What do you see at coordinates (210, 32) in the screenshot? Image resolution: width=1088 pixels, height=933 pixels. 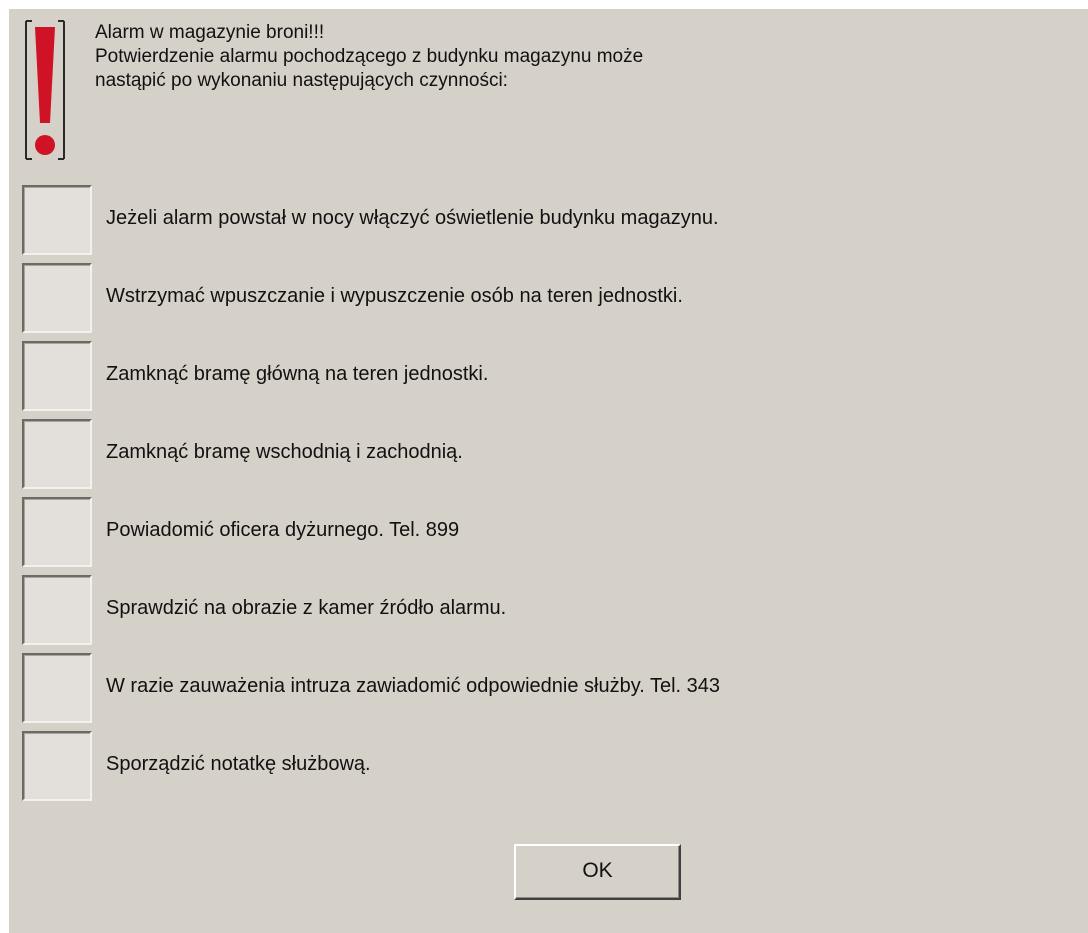 I see `alarm-title: Alarm w magazynie broni!!!` at bounding box center [210, 32].